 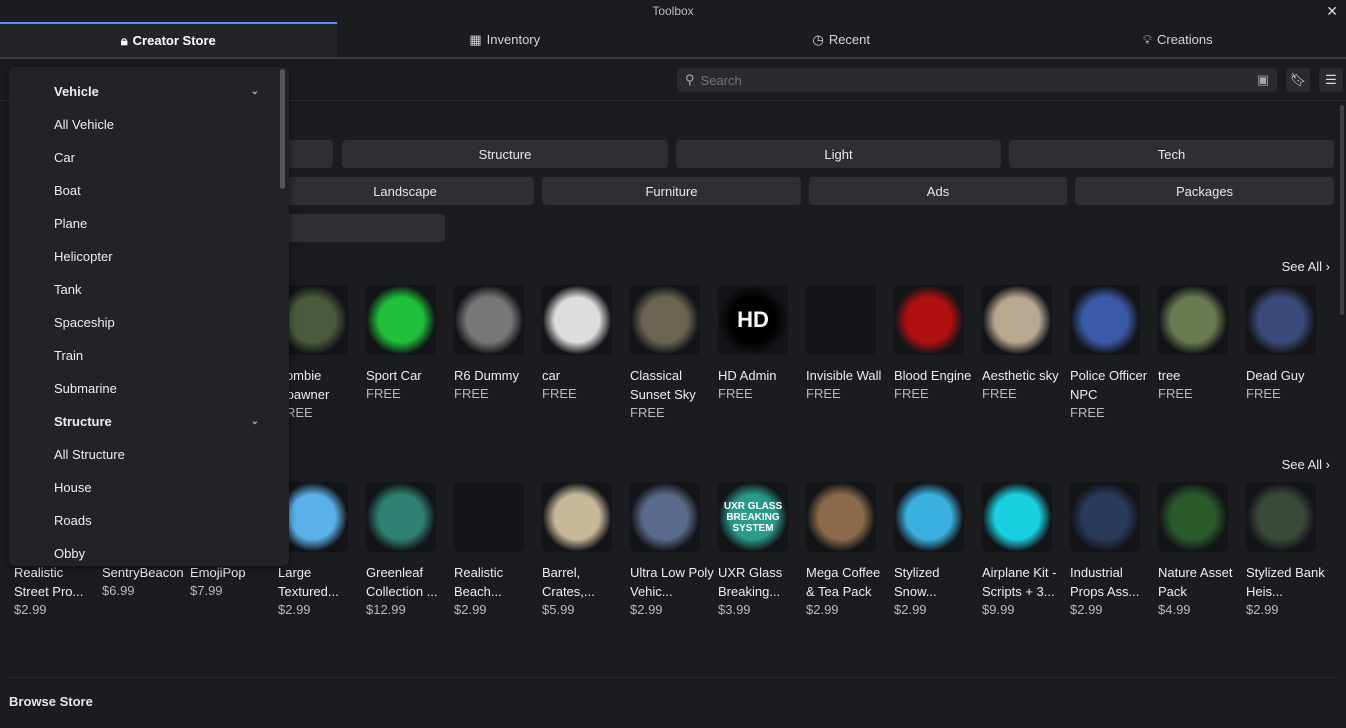 What do you see at coordinates (149, 520) in the screenshot?
I see `dropdown-item: Roads` at bounding box center [149, 520].